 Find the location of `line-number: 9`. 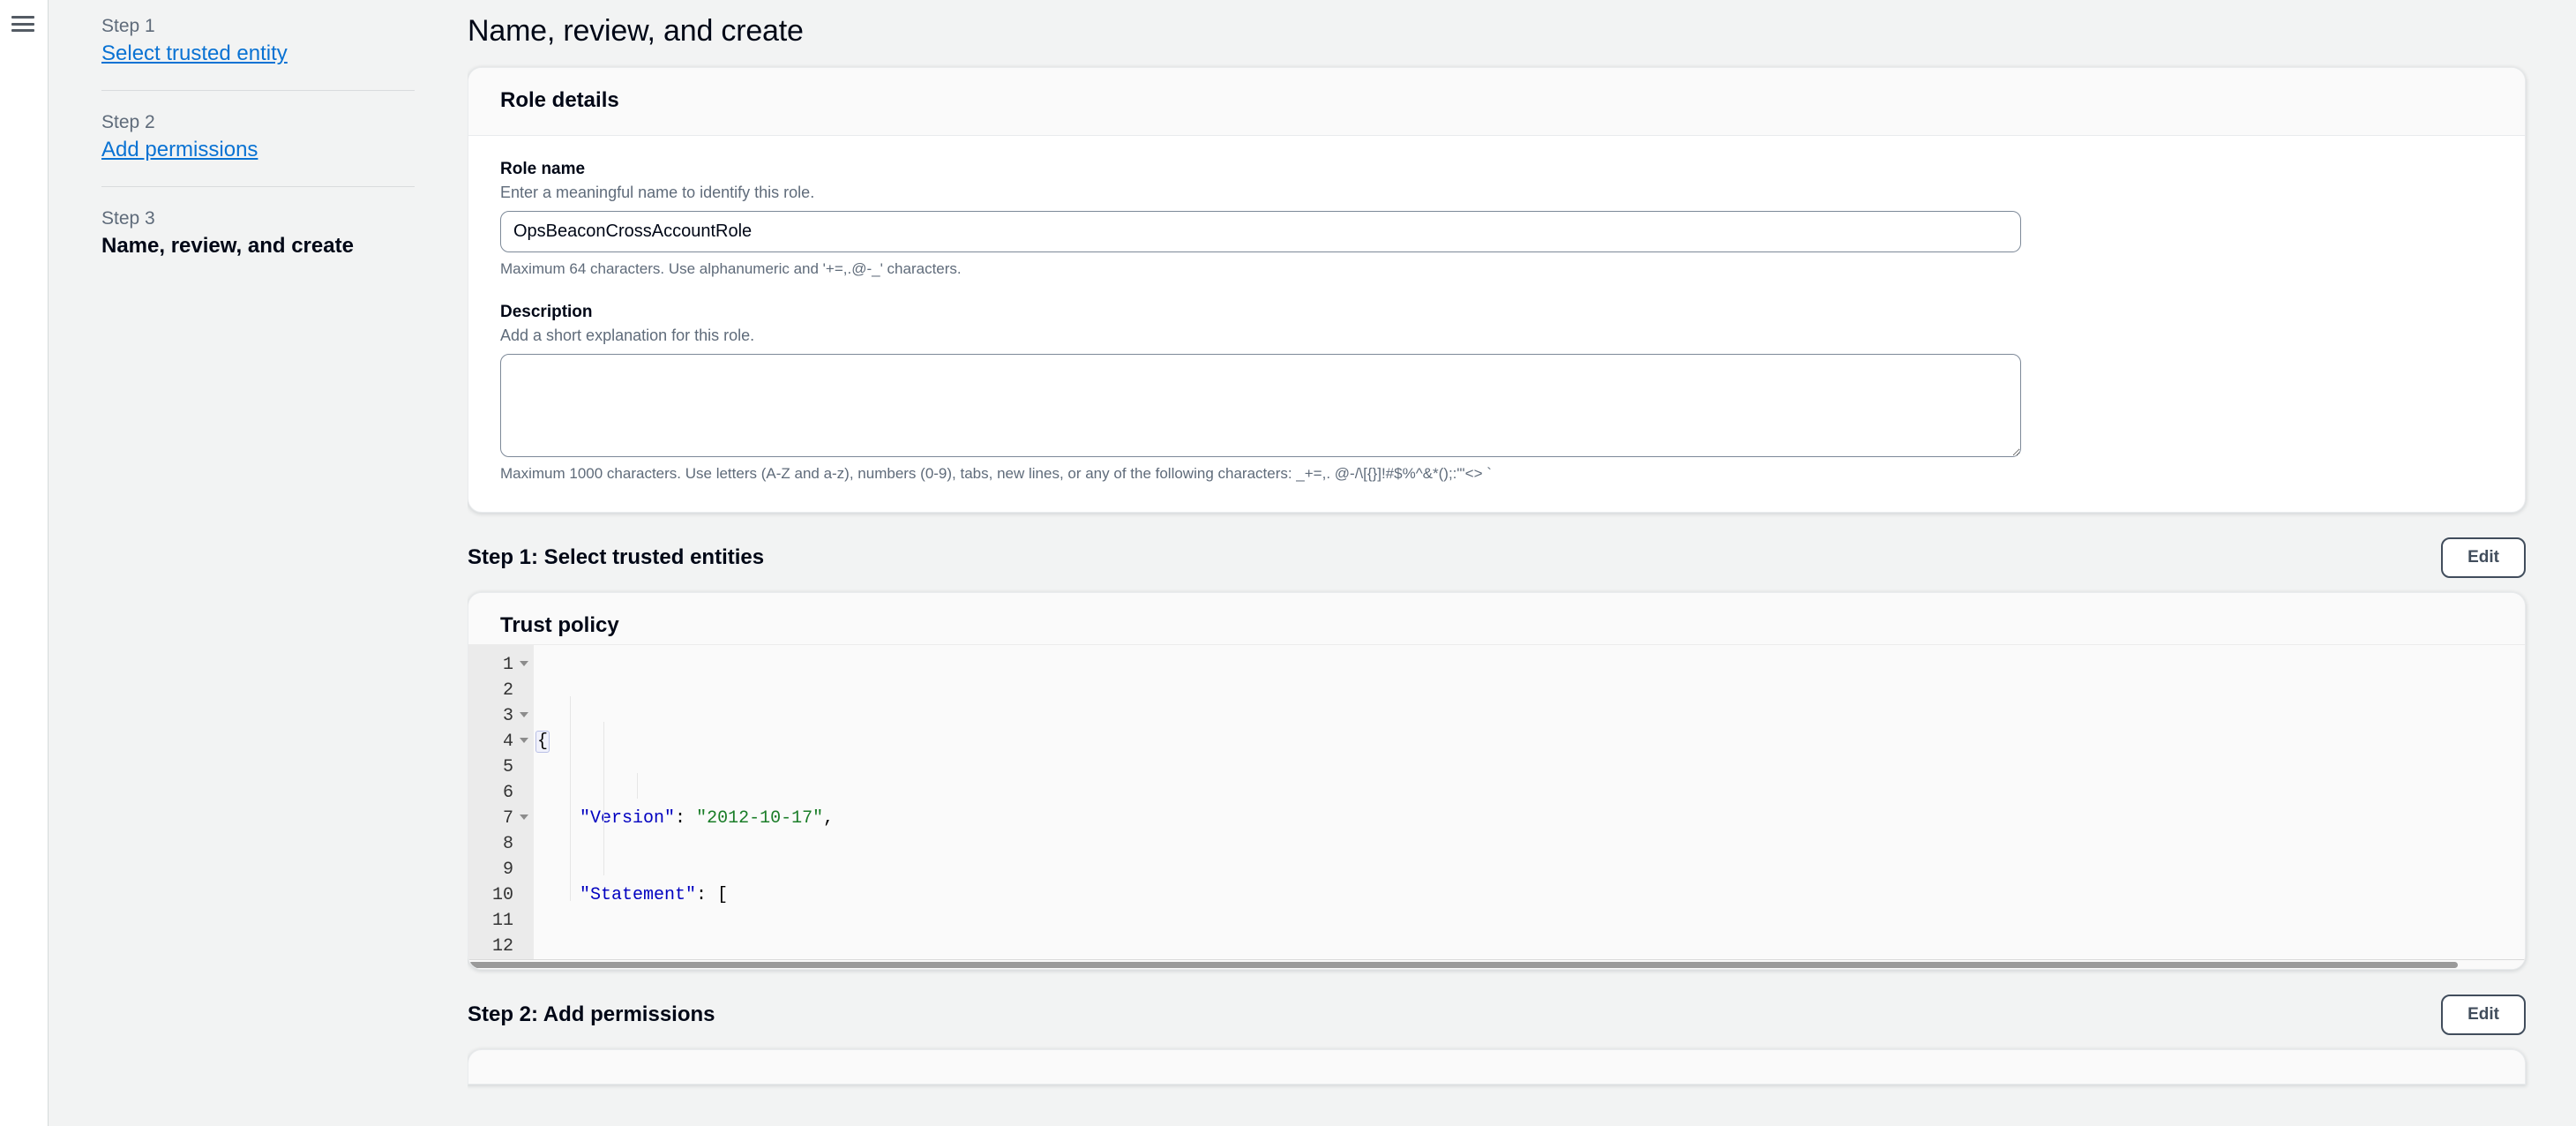

line-number: 9 is located at coordinates (508, 870).